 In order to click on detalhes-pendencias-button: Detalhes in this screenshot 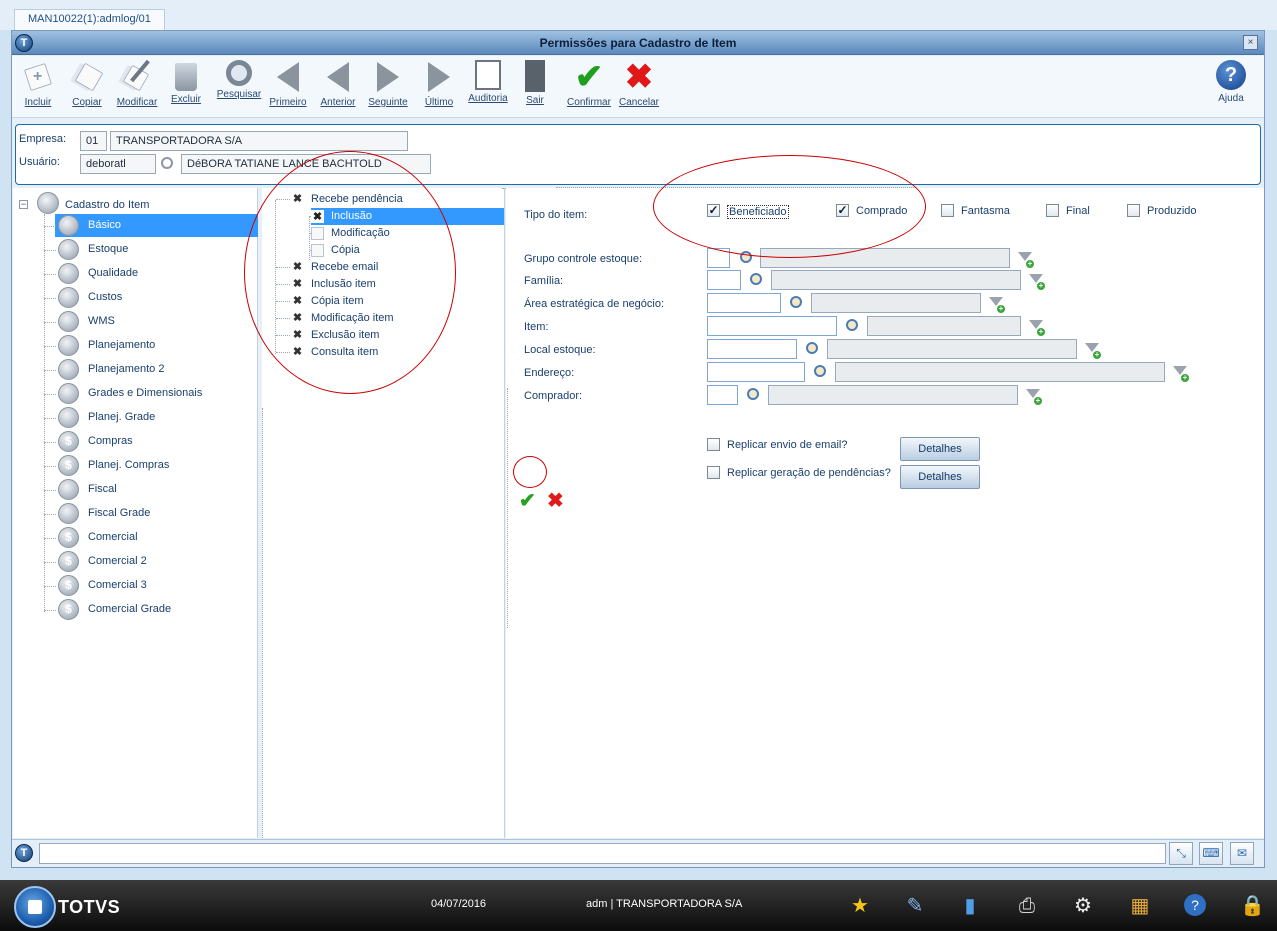, I will do `click(940, 477)`.